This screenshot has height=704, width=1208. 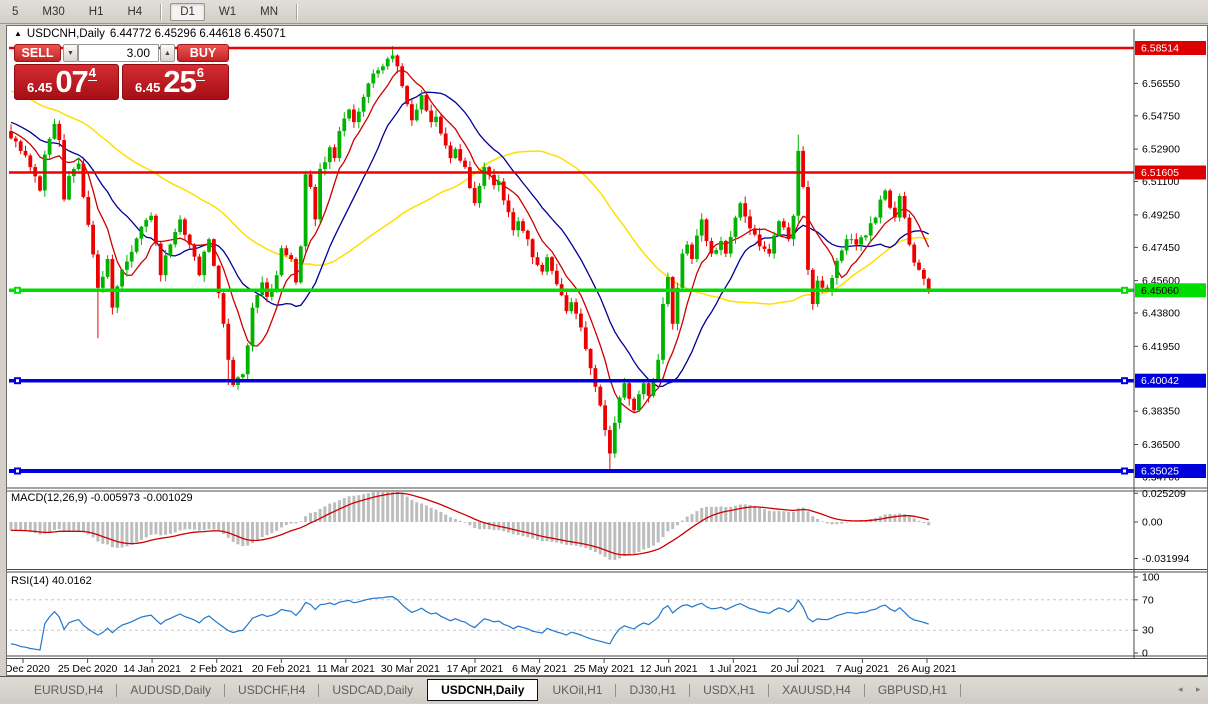 I want to click on svg-text: 6.35025, so click(x=1160, y=472).